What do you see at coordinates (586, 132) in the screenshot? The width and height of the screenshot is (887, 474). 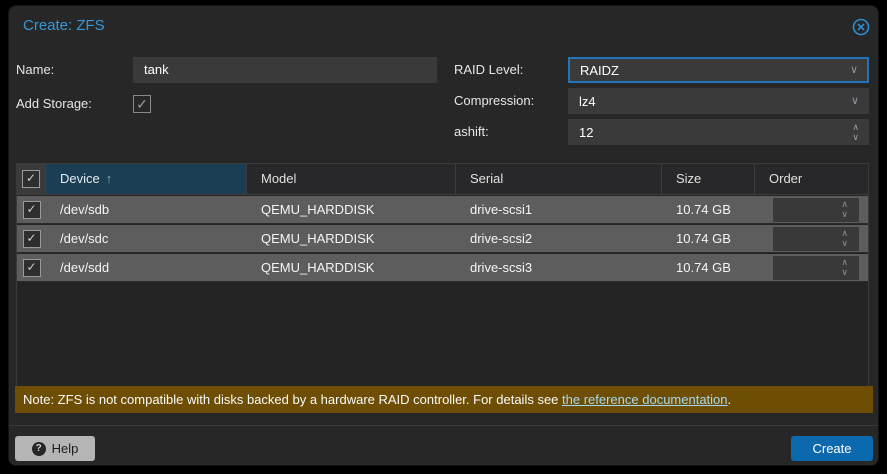 I see `ashift-value: 12` at bounding box center [586, 132].